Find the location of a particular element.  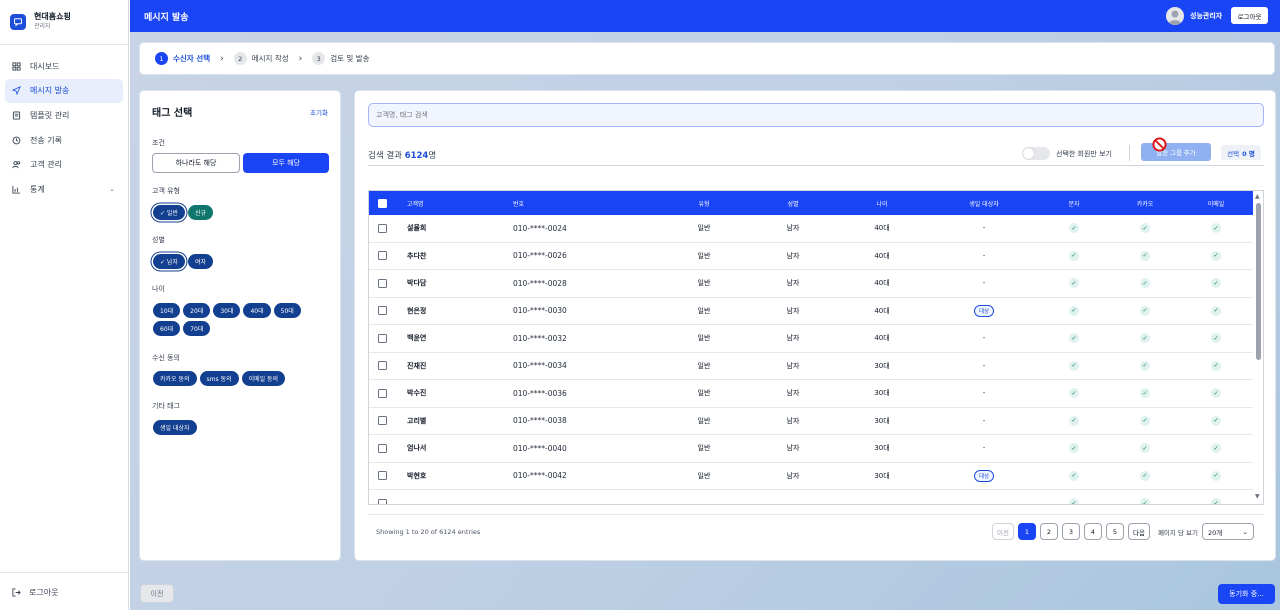

next-page-button: 다음 is located at coordinates (1138, 531).